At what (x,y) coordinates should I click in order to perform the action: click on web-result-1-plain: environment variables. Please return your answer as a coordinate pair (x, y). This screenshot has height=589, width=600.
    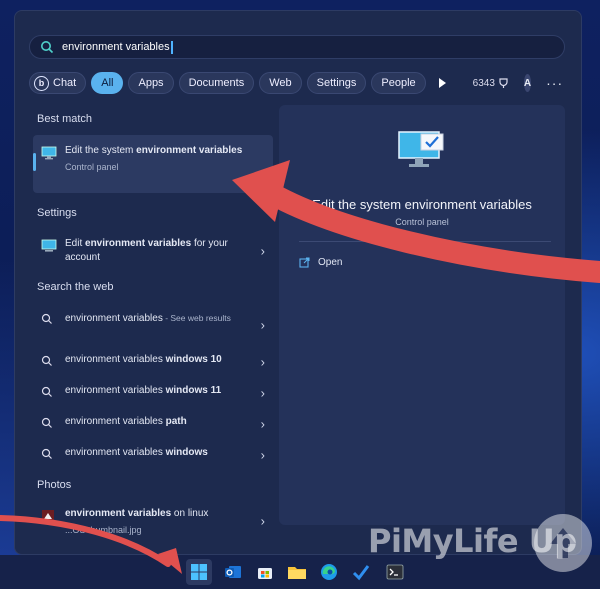
    Looking at the image, I should click on (115, 359).